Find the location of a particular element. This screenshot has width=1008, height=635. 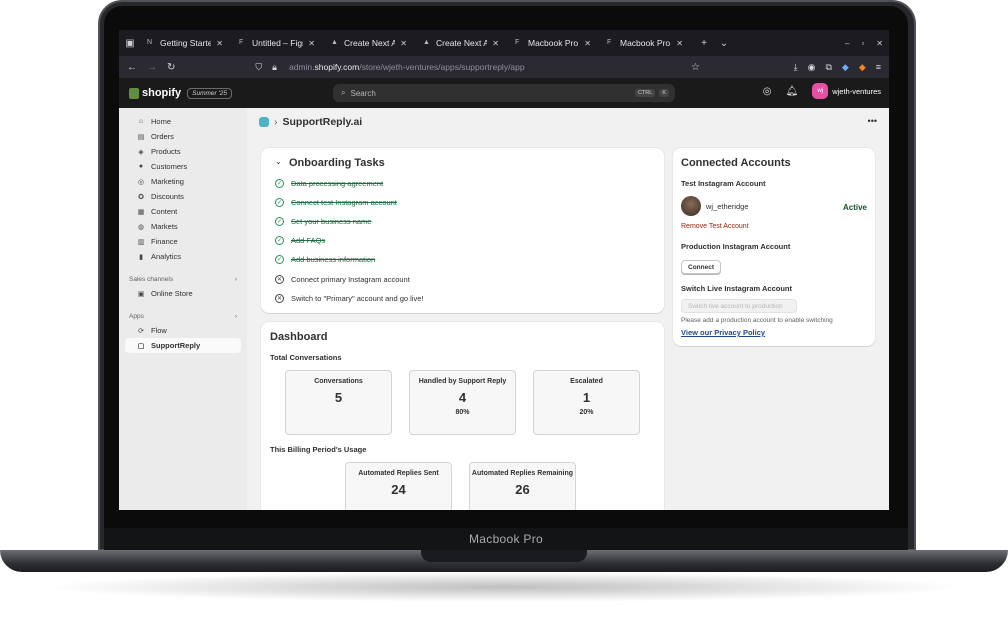

onboarding-task: ✕ Connect primary Instagram account is located at coordinates (342, 279).